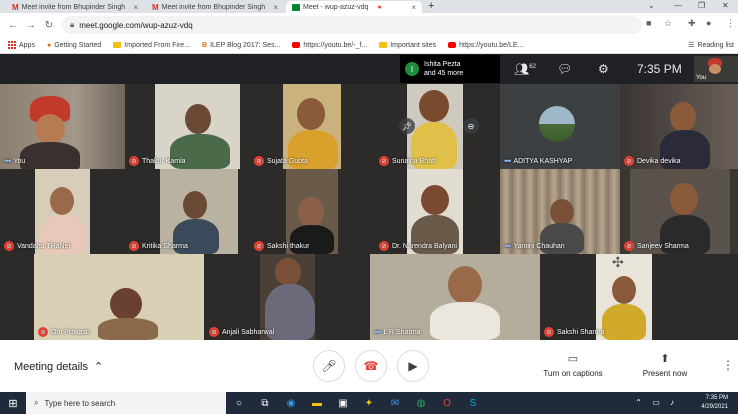 This screenshot has height=414, width=738. I want to click on video-tile: ⊘ Devika devika, so click(679, 126).